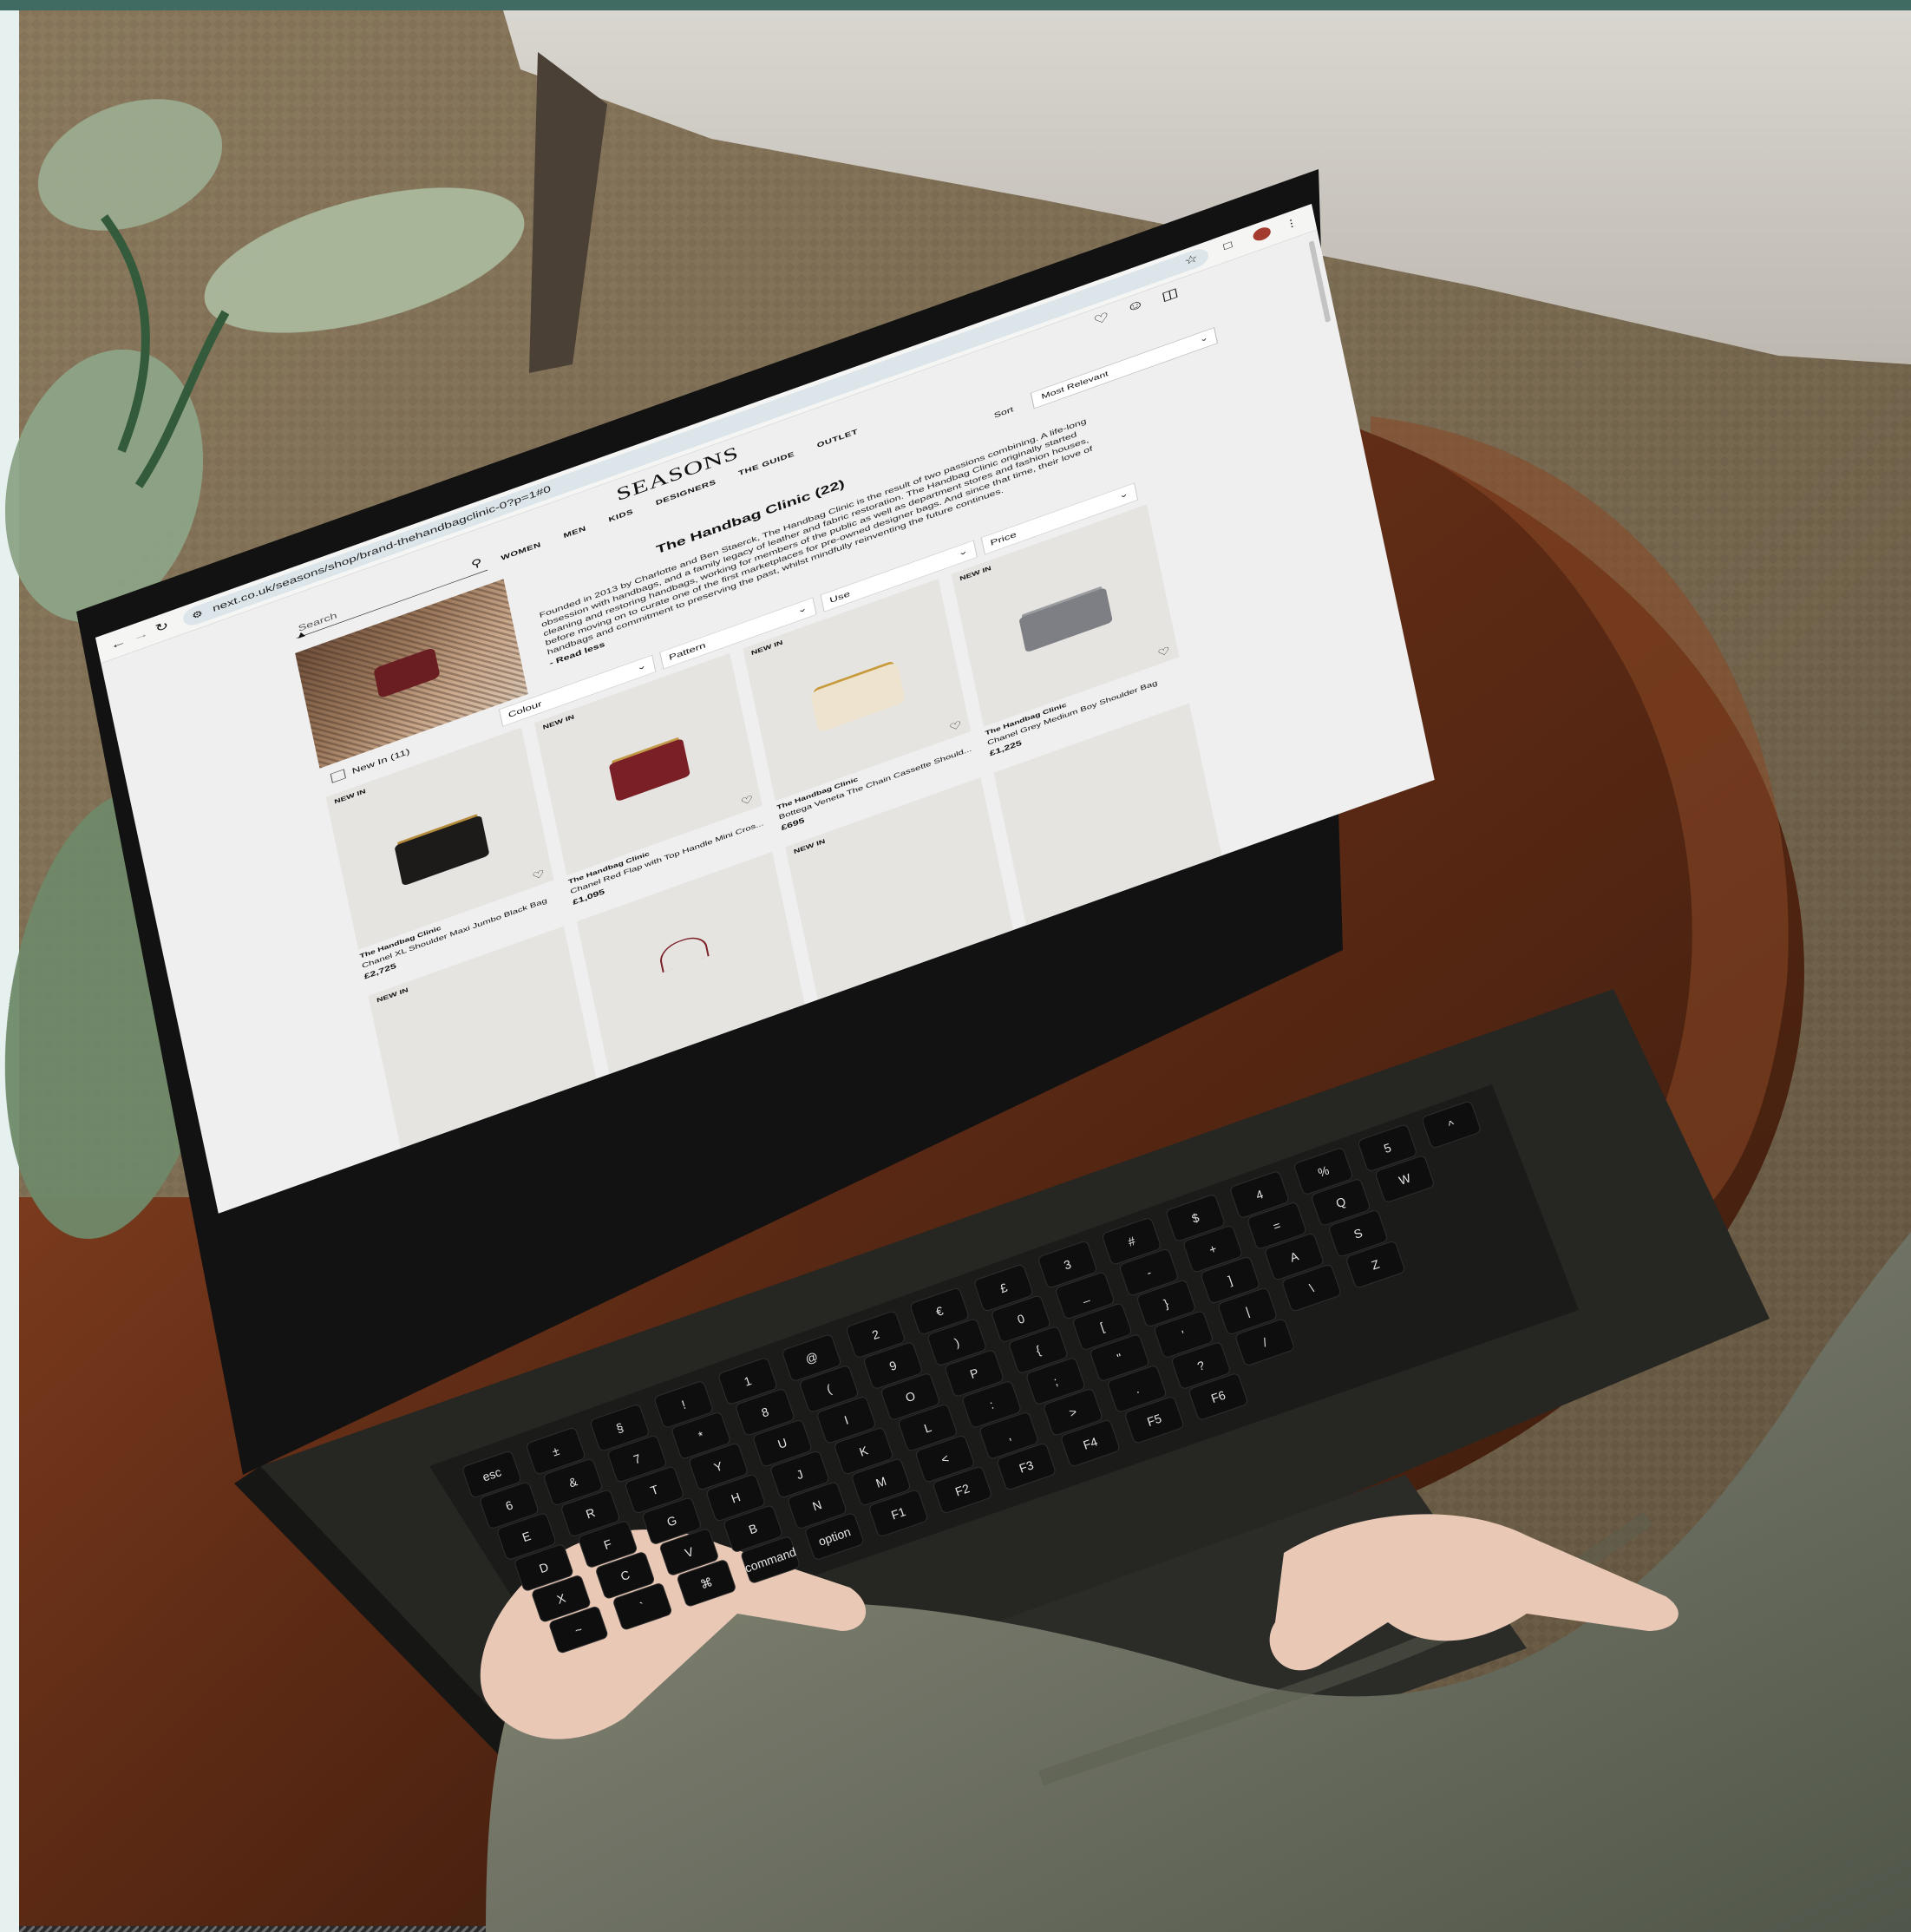 Image resolution: width=1911 pixels, height=1932 pixels. What do you see at coordinates (1105, 374) in the screenshot?
I see `sort-control: Sort Most Relevant ⌄` at bounding box center [1105, 374].